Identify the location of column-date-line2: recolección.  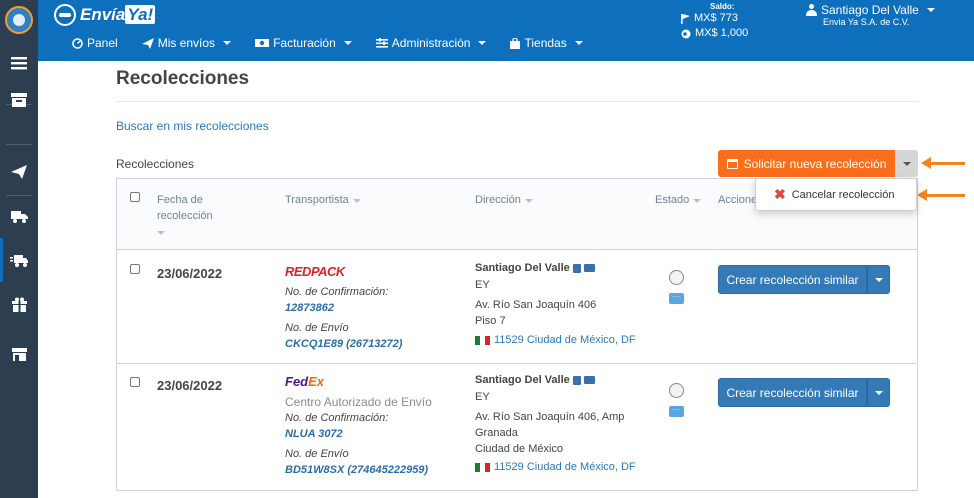
(185, 216).